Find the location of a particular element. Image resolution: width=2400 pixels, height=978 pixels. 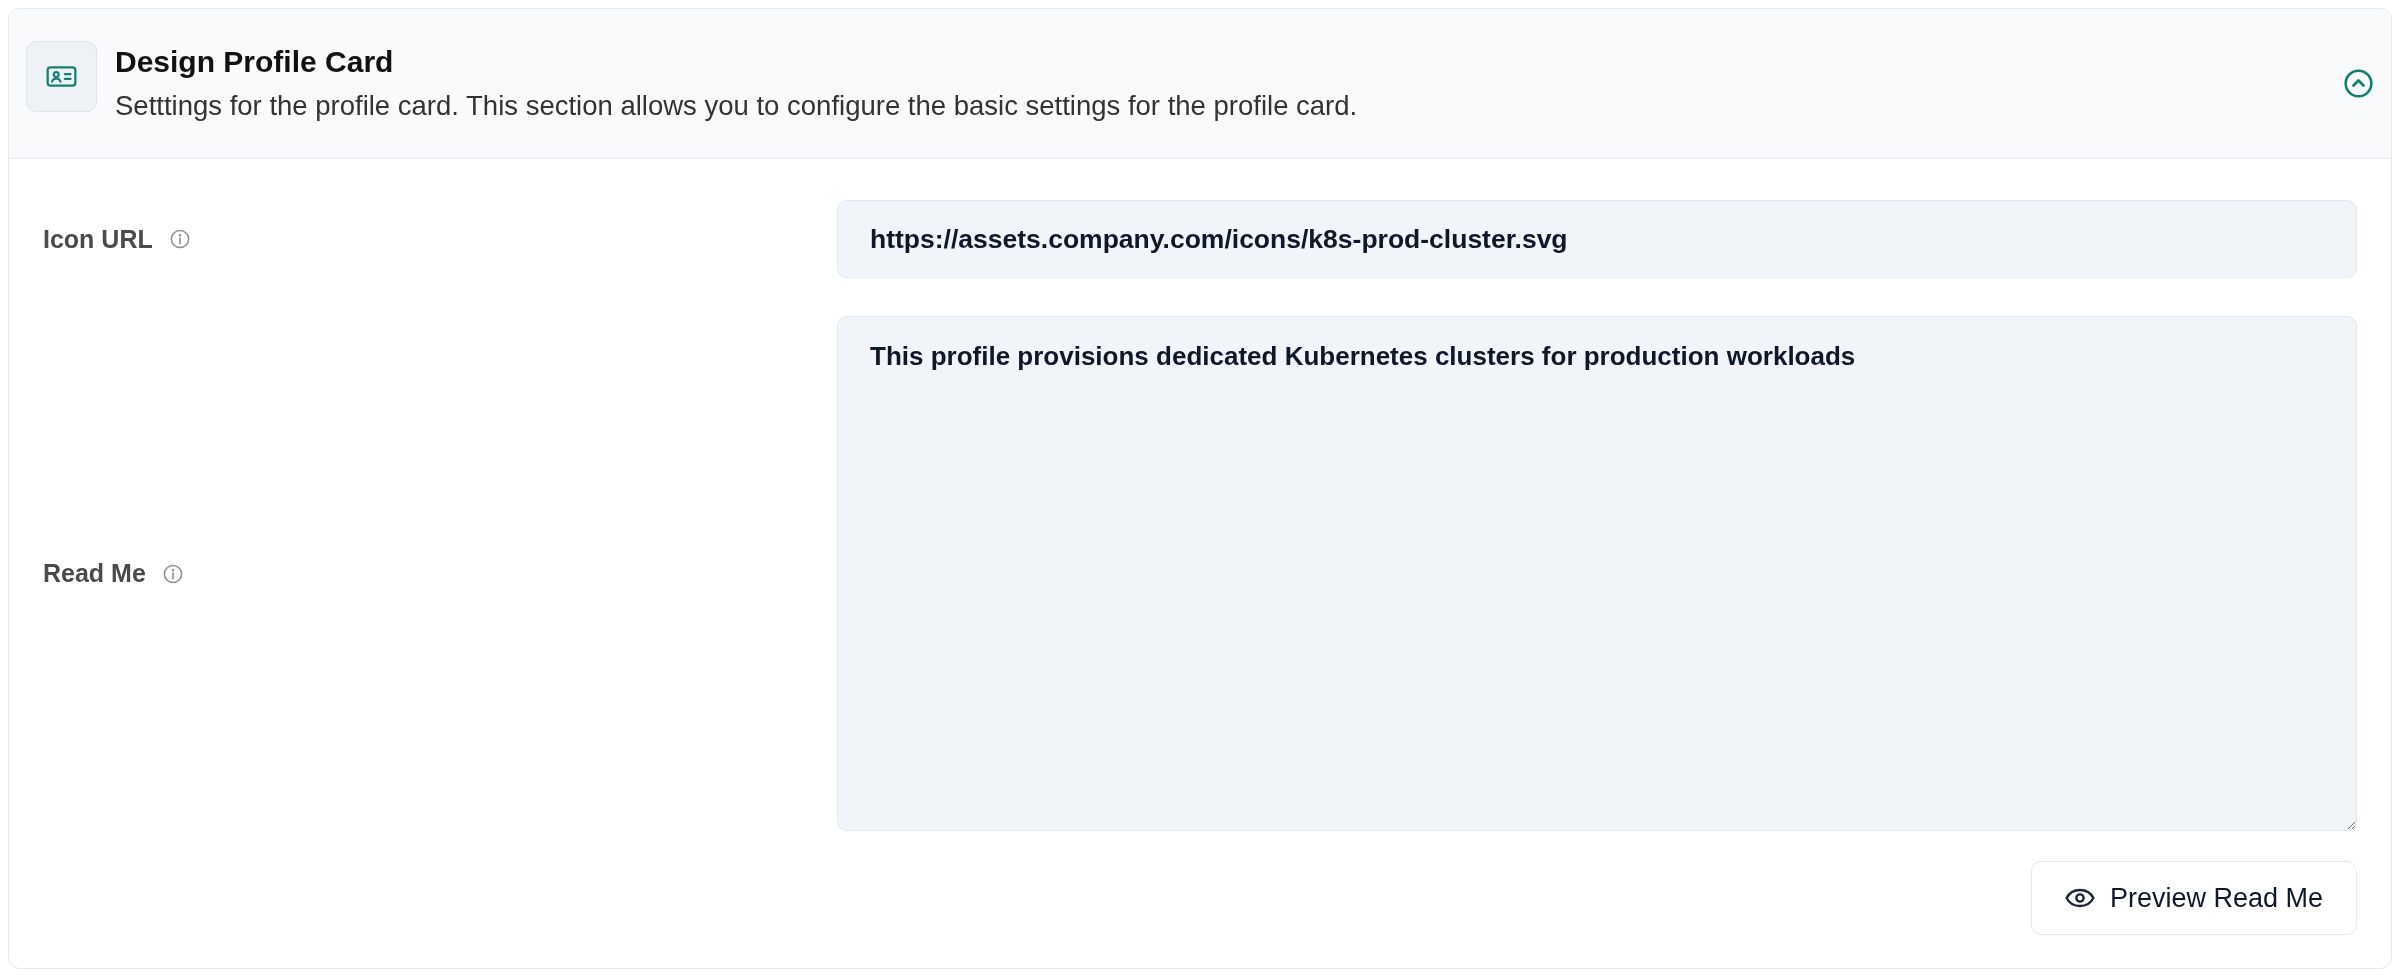

preview-button: Preview Read Me is located at coordinates (2193, 898).